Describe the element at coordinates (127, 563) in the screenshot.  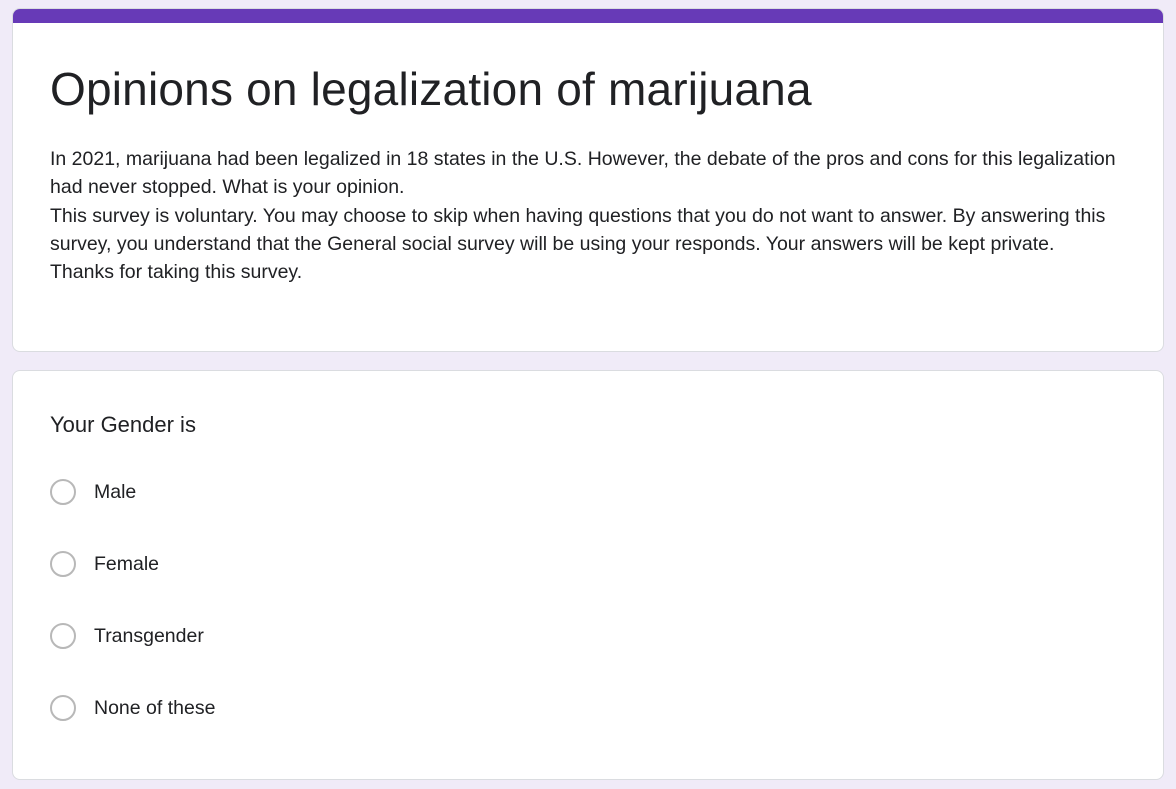
I see `radio-option-label: Female` at that location.